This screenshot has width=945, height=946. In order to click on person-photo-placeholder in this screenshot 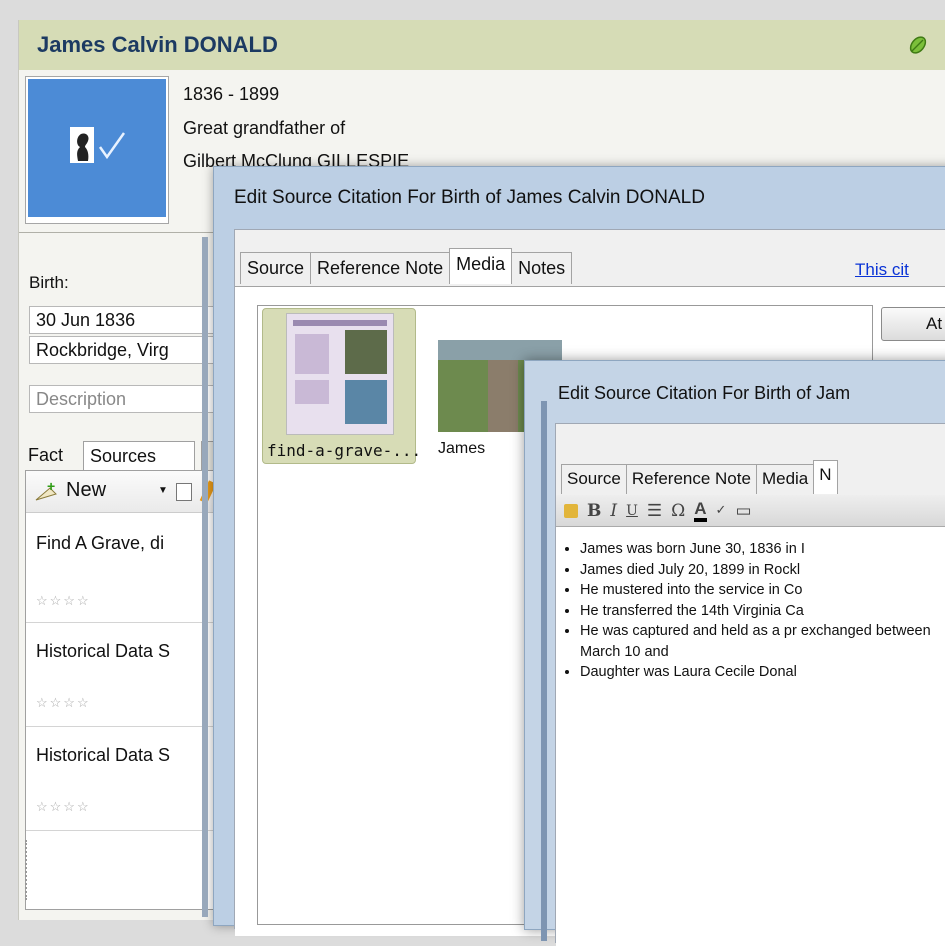, I will do `click(97, 148)`.